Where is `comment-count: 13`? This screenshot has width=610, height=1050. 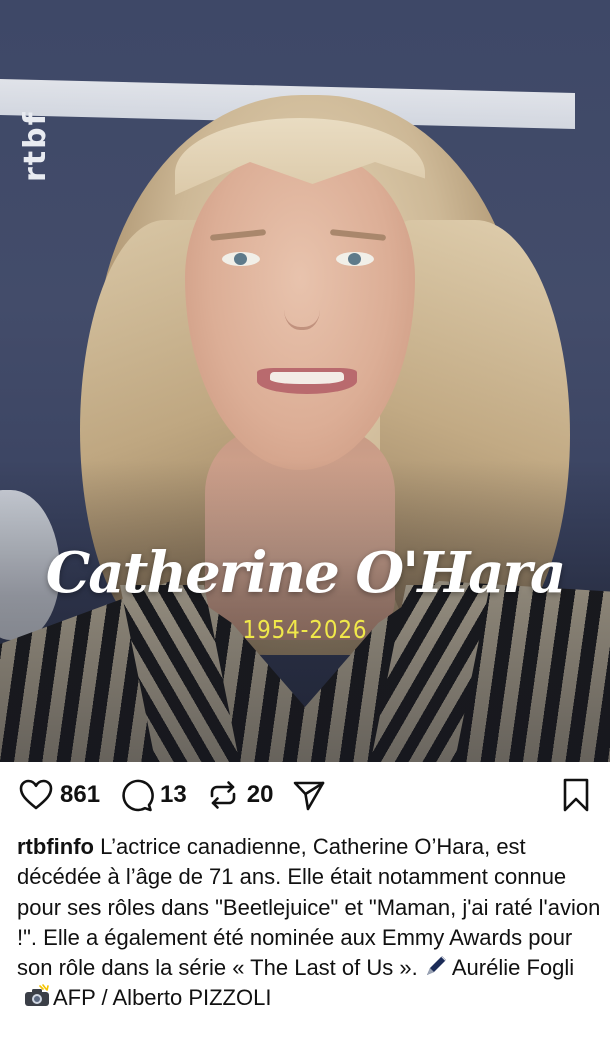 comment-count: 13 is located at coordinates (173, 794).